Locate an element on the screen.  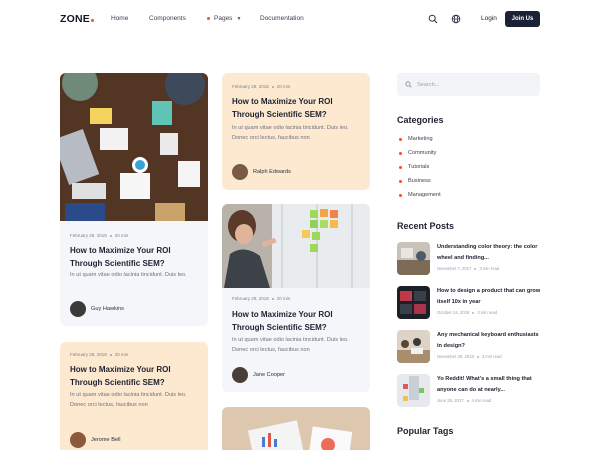
join-us-button: Join Us is located at coordinates (522, 19).